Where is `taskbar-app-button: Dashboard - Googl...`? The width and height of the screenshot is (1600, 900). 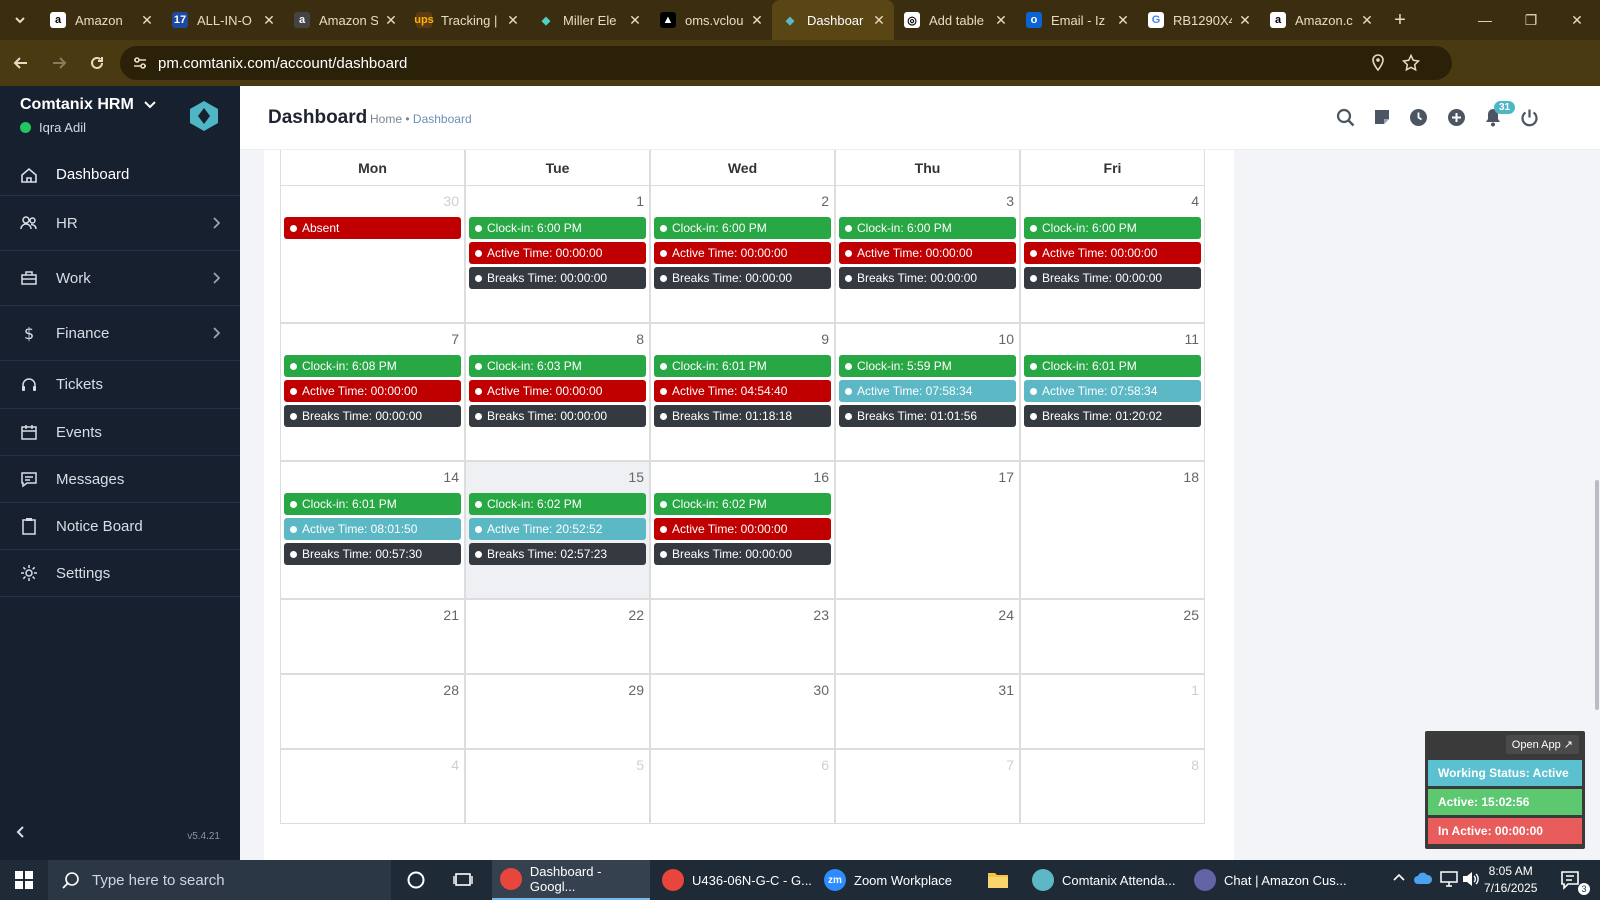 taskbar-app-button: Dashboard - Googl... is located at coordinates (571, 880).